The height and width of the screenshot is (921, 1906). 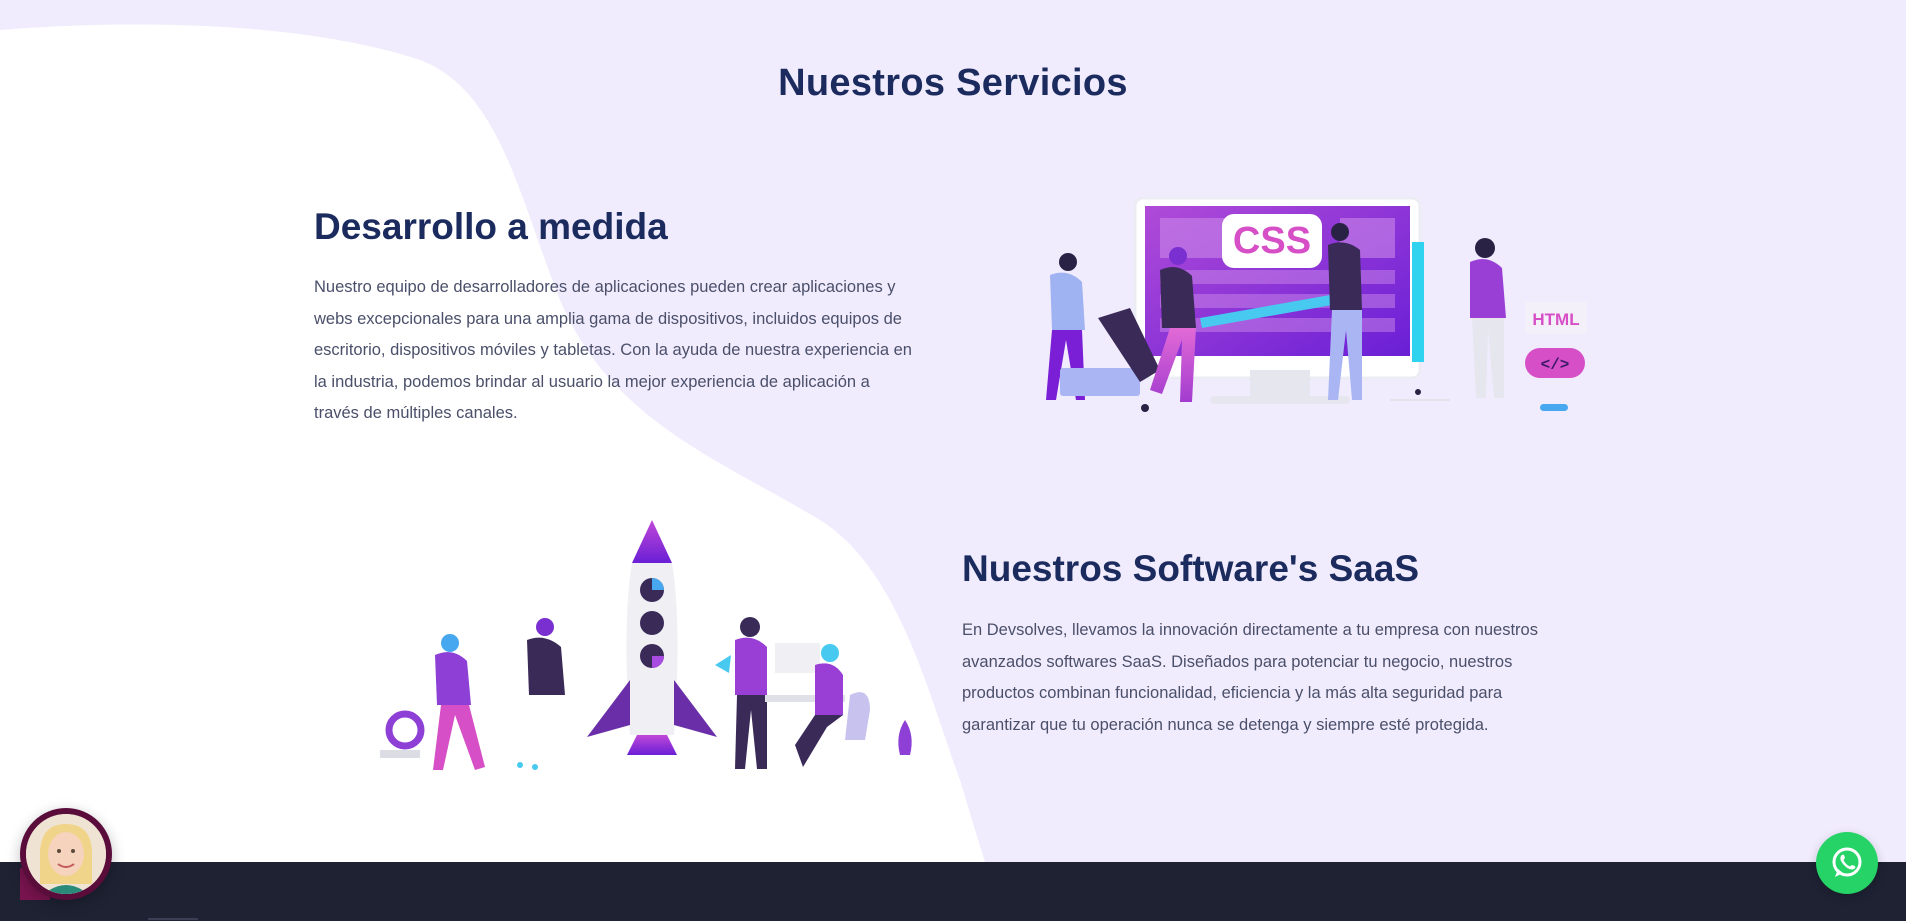 What do you see at coordinates (1555, 319) in the screenshot?
I see `html-label: HTML` at bounding box center [1555, 319].